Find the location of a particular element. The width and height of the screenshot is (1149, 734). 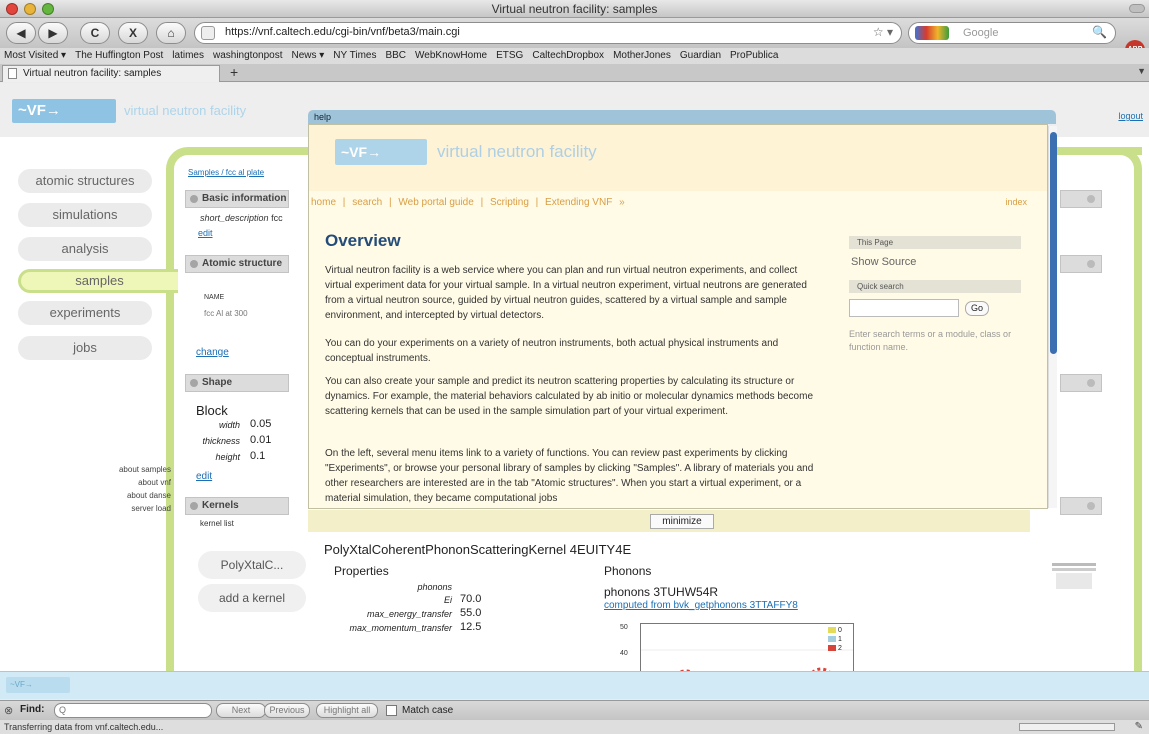

bookmark-washingtonpost: washingtonpost is located at coordinates (248, 56).